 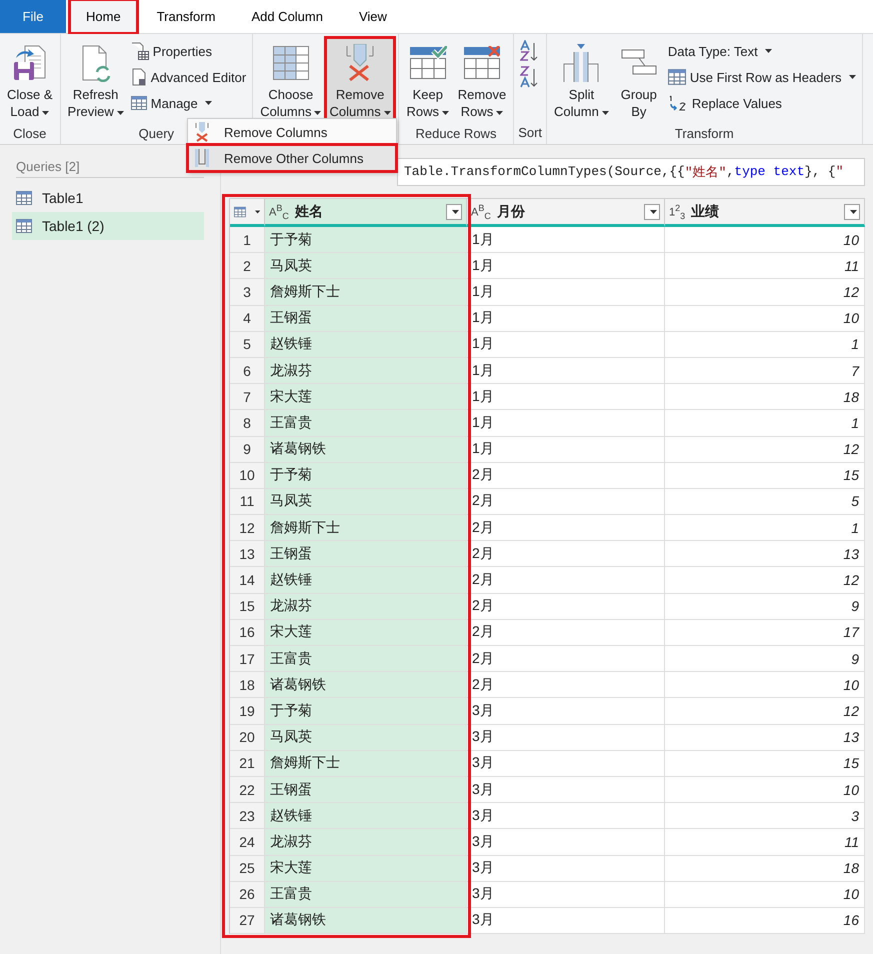 I want to click on sort-descending-icon, so click(x=529, y=77).